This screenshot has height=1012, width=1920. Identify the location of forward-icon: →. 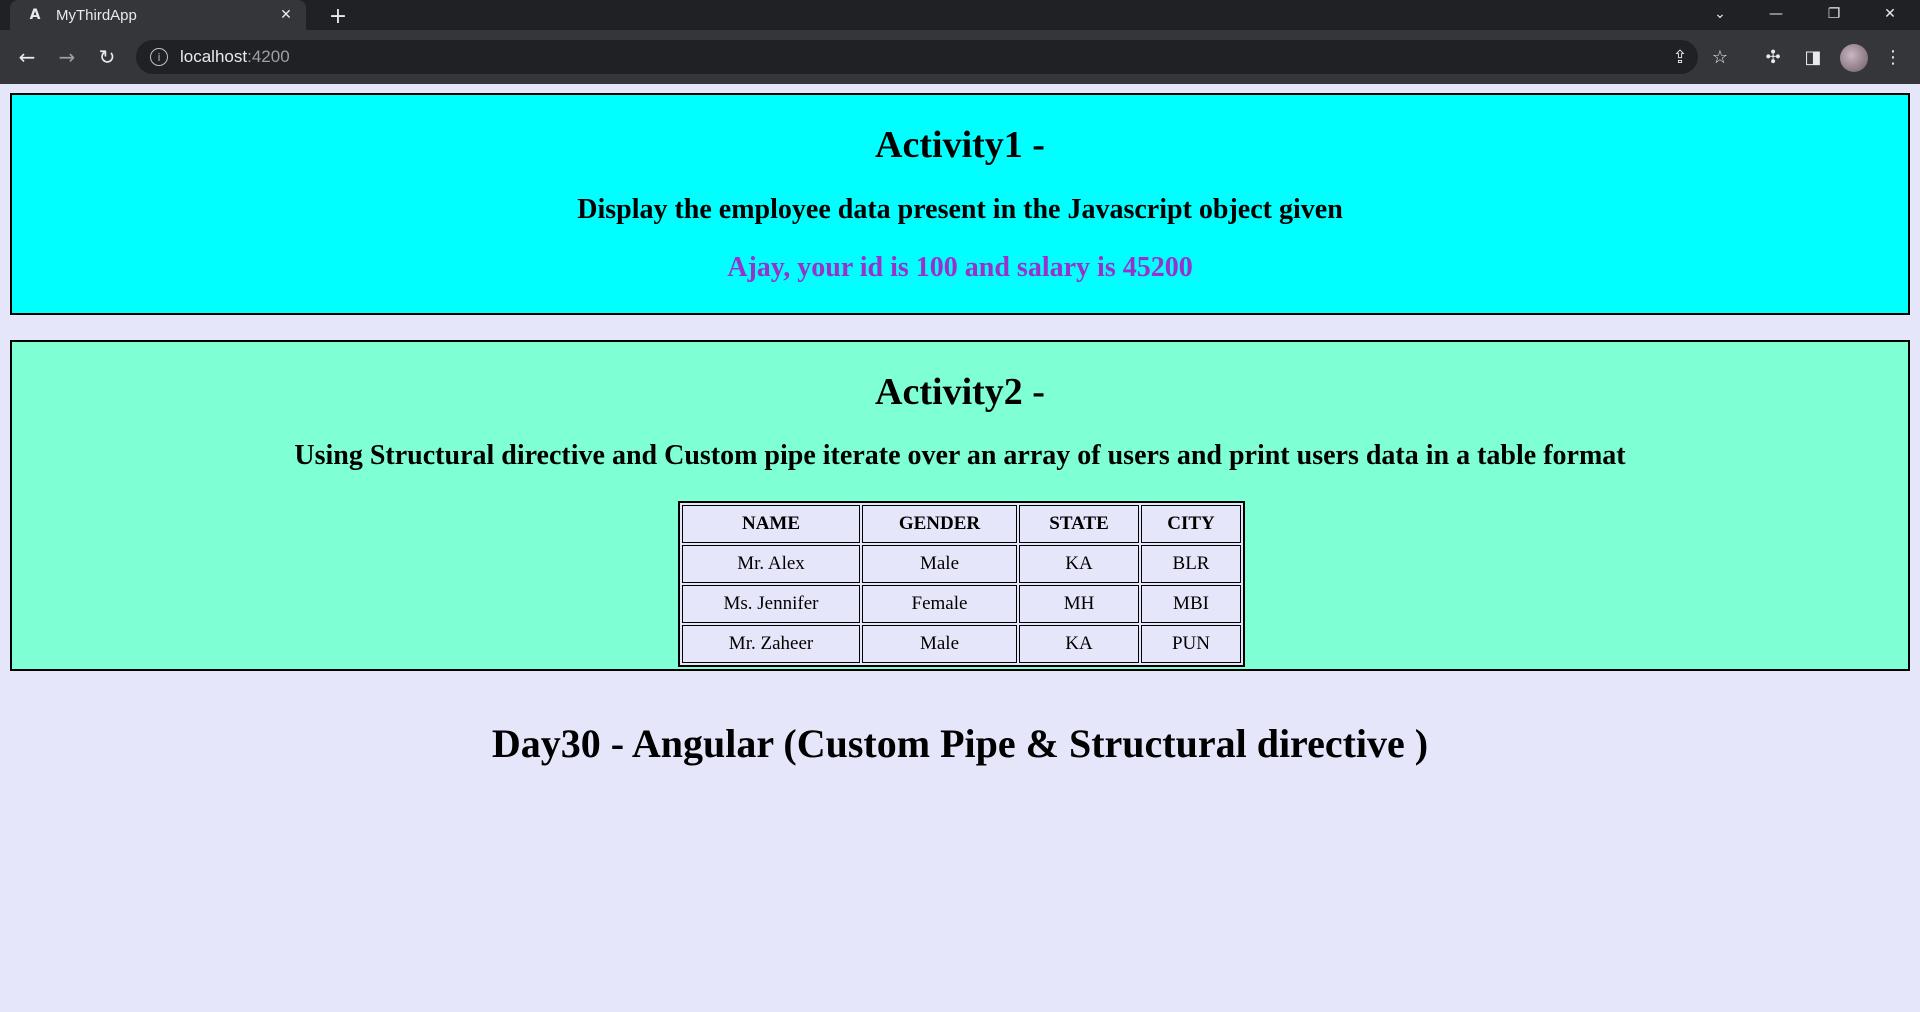
(67, 57).